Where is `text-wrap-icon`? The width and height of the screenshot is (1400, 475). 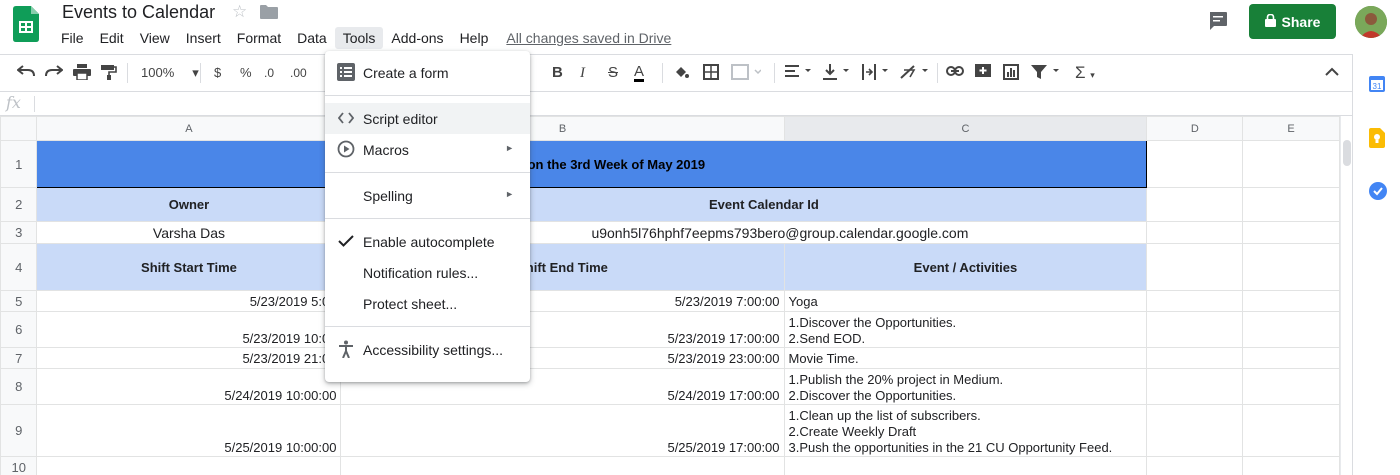
text-wrap-icon is located at coordinates (876, 74).